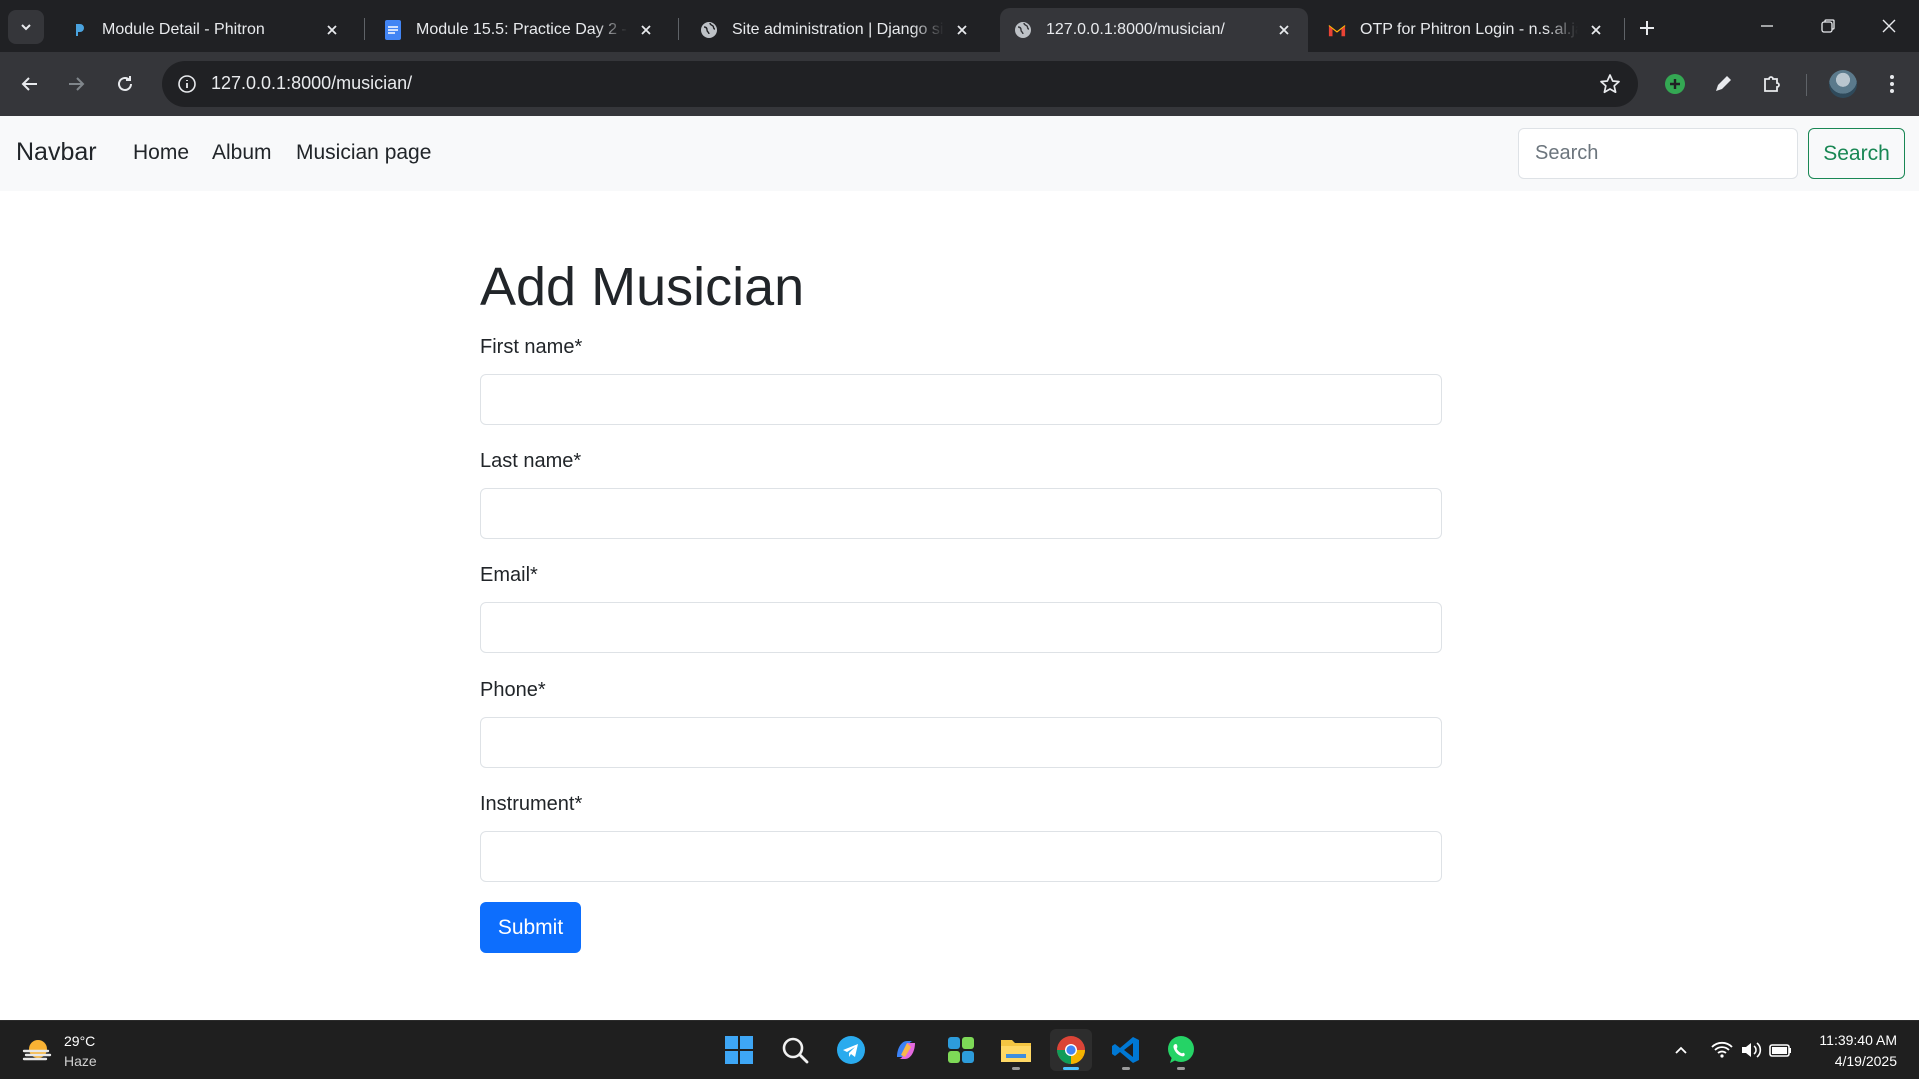  I want to click on submit-button: Submit, so click(530, 927).